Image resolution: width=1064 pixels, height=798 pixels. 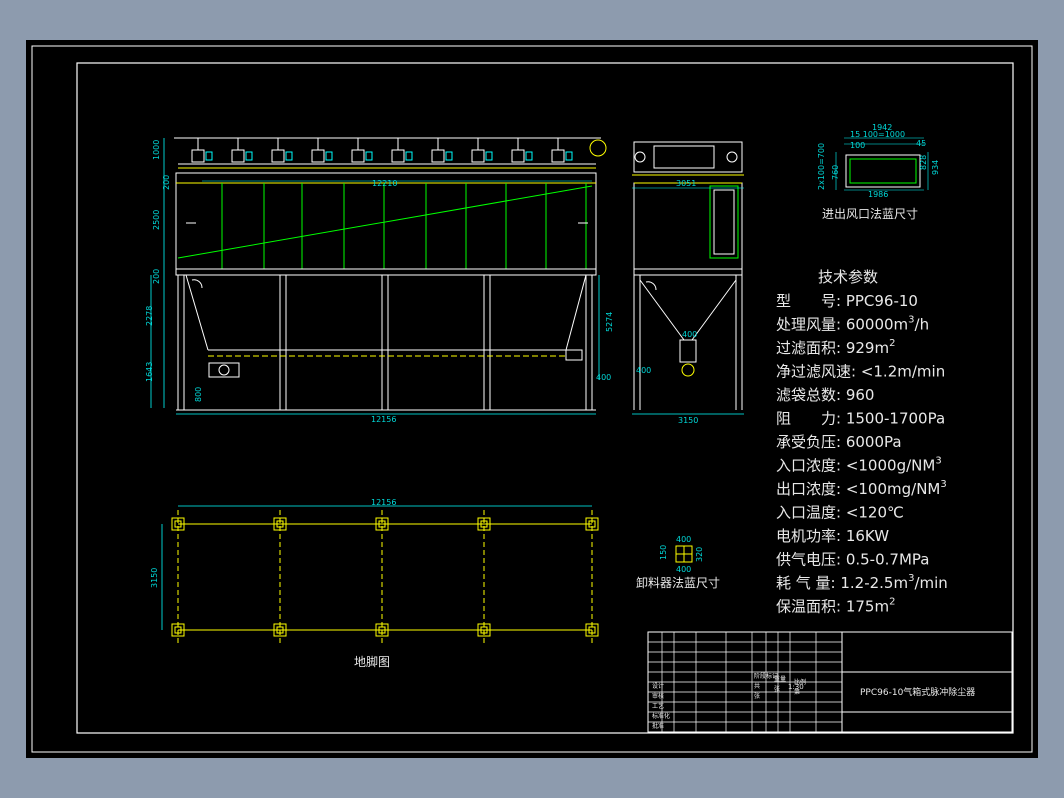 I want to click on front-gap-dim: 200, so click(x=156, y=276).